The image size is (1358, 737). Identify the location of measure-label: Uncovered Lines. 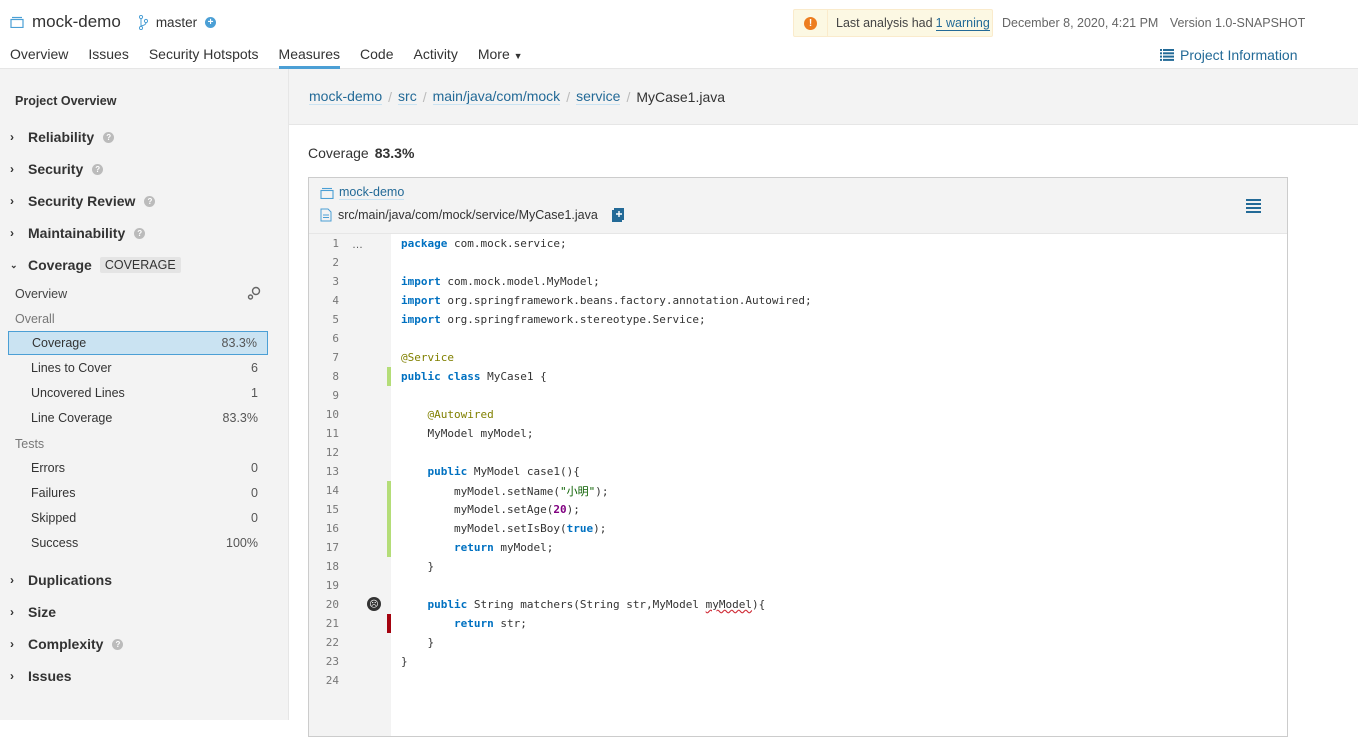
(78, 393).